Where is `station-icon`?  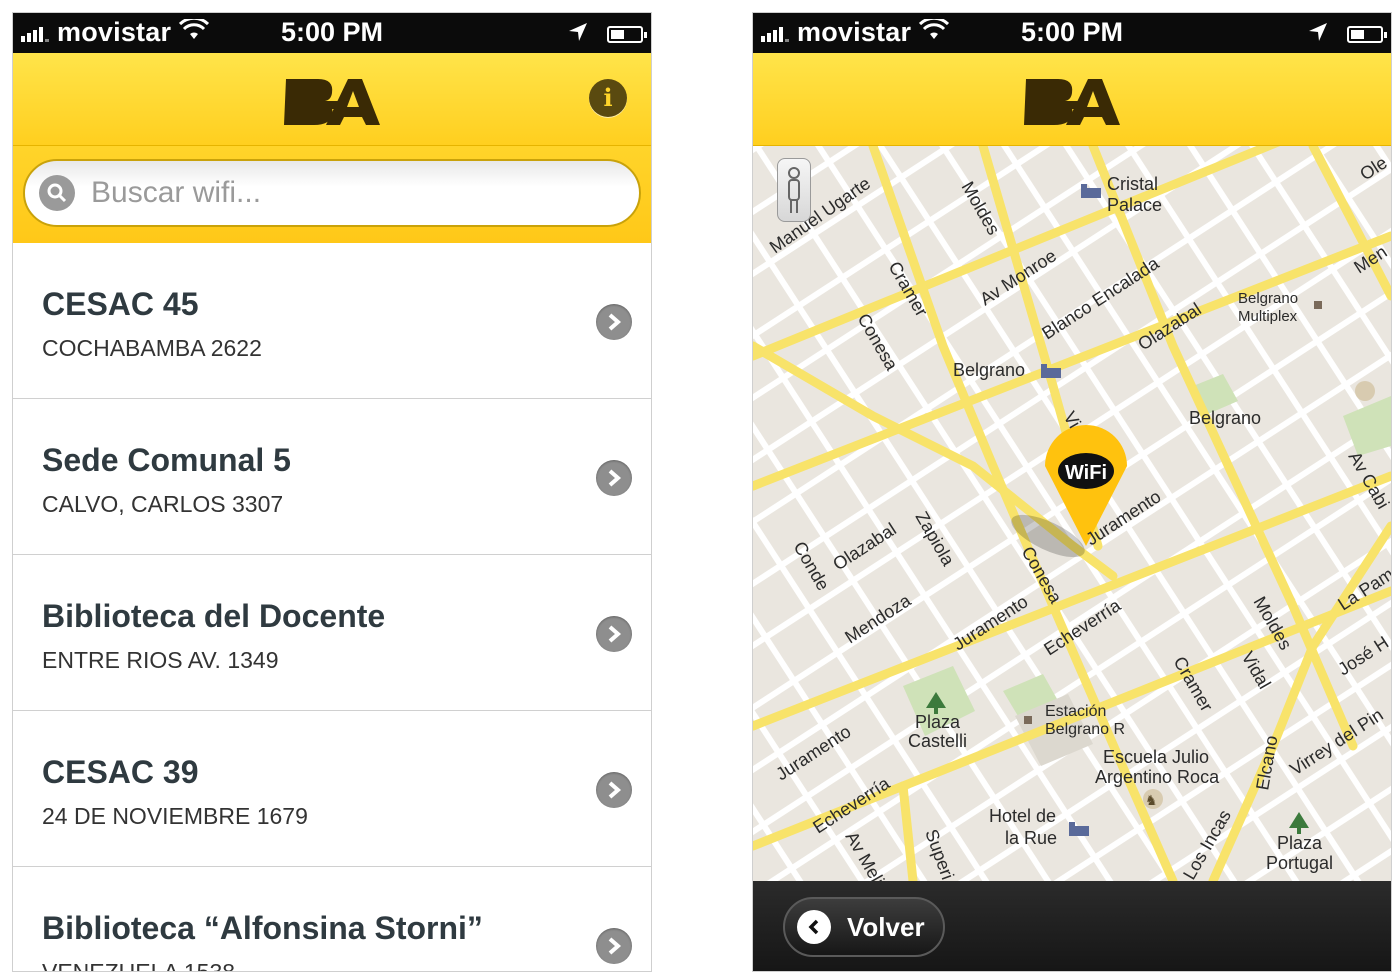 station-icon is located at coordinates (1028, 720).